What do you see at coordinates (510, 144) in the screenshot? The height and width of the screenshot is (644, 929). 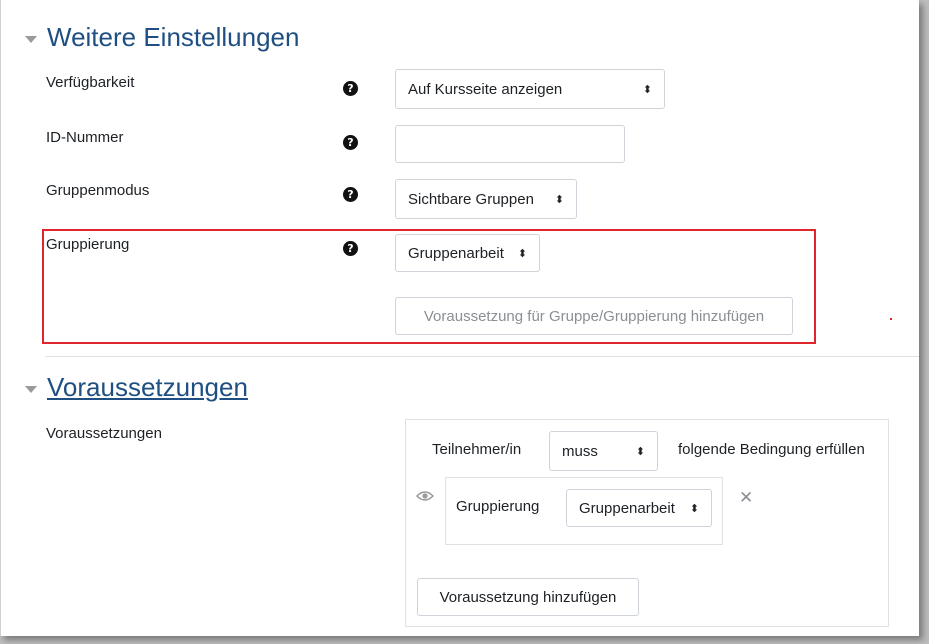 I see `id-number-input` at bounding box center [510, 144].